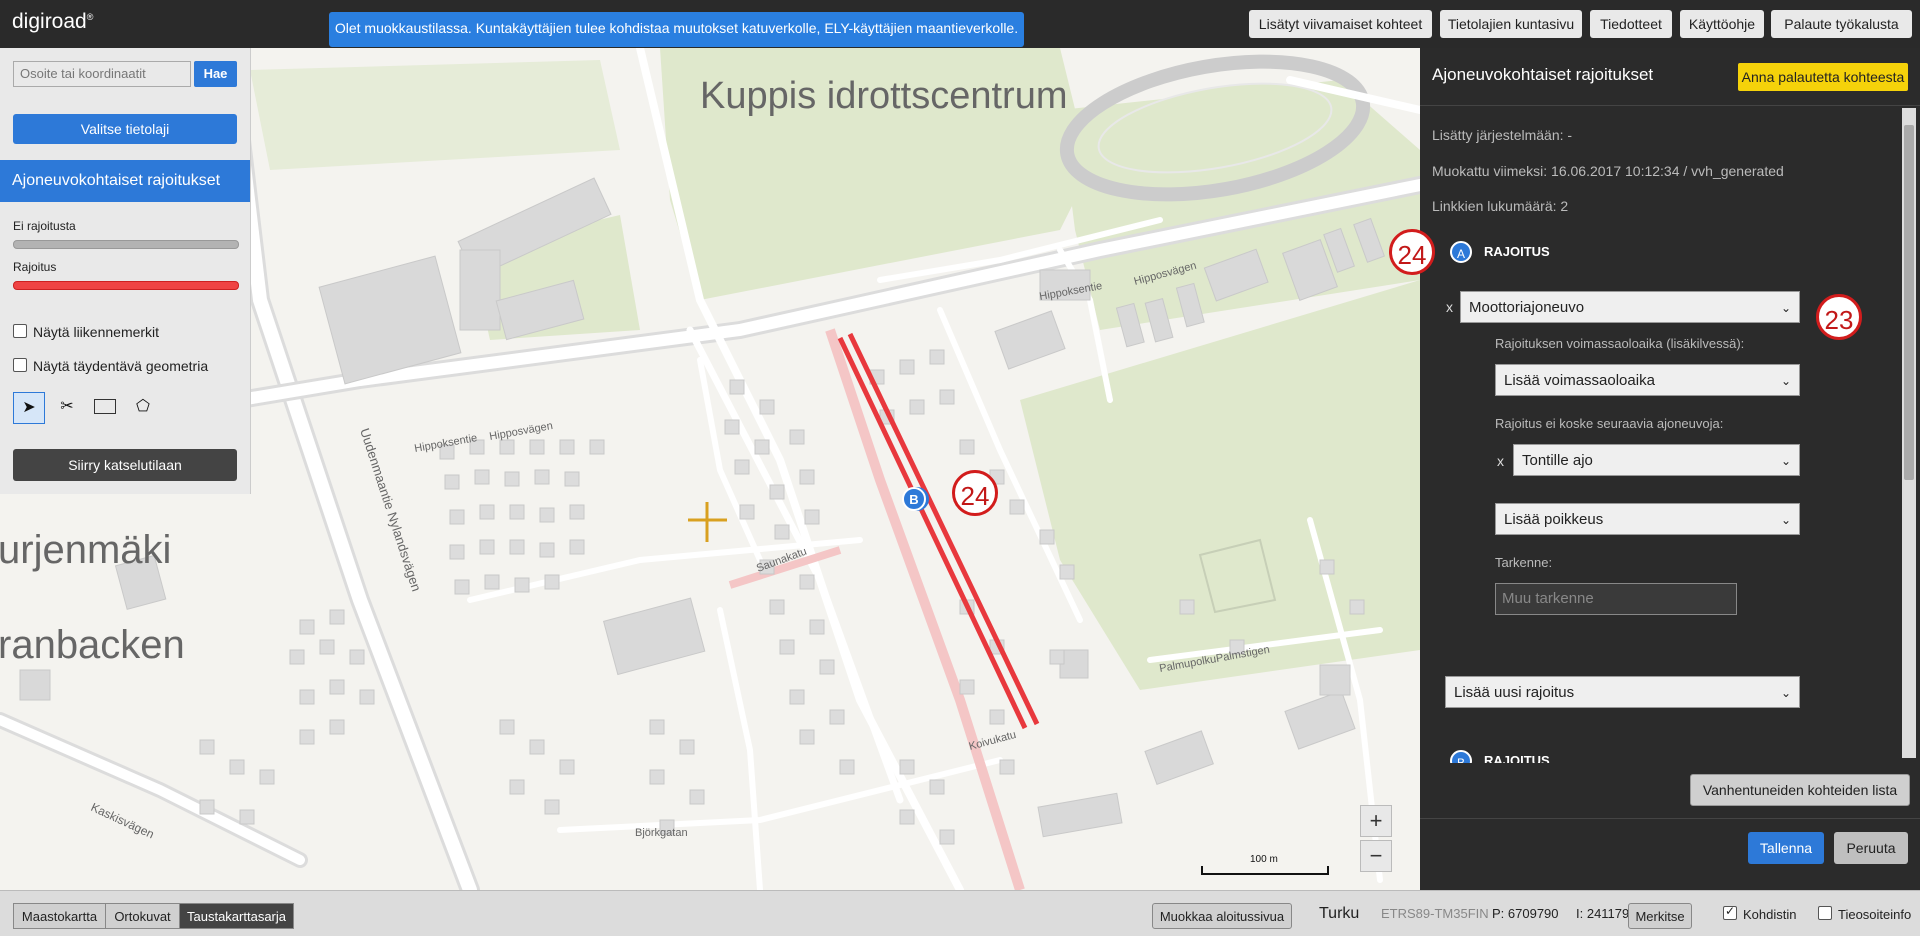 Image resolution: width=1920 pixels, height=936 pixels. Describe the element at coordinates (126, 244) in the screenshot. I see `legend-bar-no-restriction` at that location.